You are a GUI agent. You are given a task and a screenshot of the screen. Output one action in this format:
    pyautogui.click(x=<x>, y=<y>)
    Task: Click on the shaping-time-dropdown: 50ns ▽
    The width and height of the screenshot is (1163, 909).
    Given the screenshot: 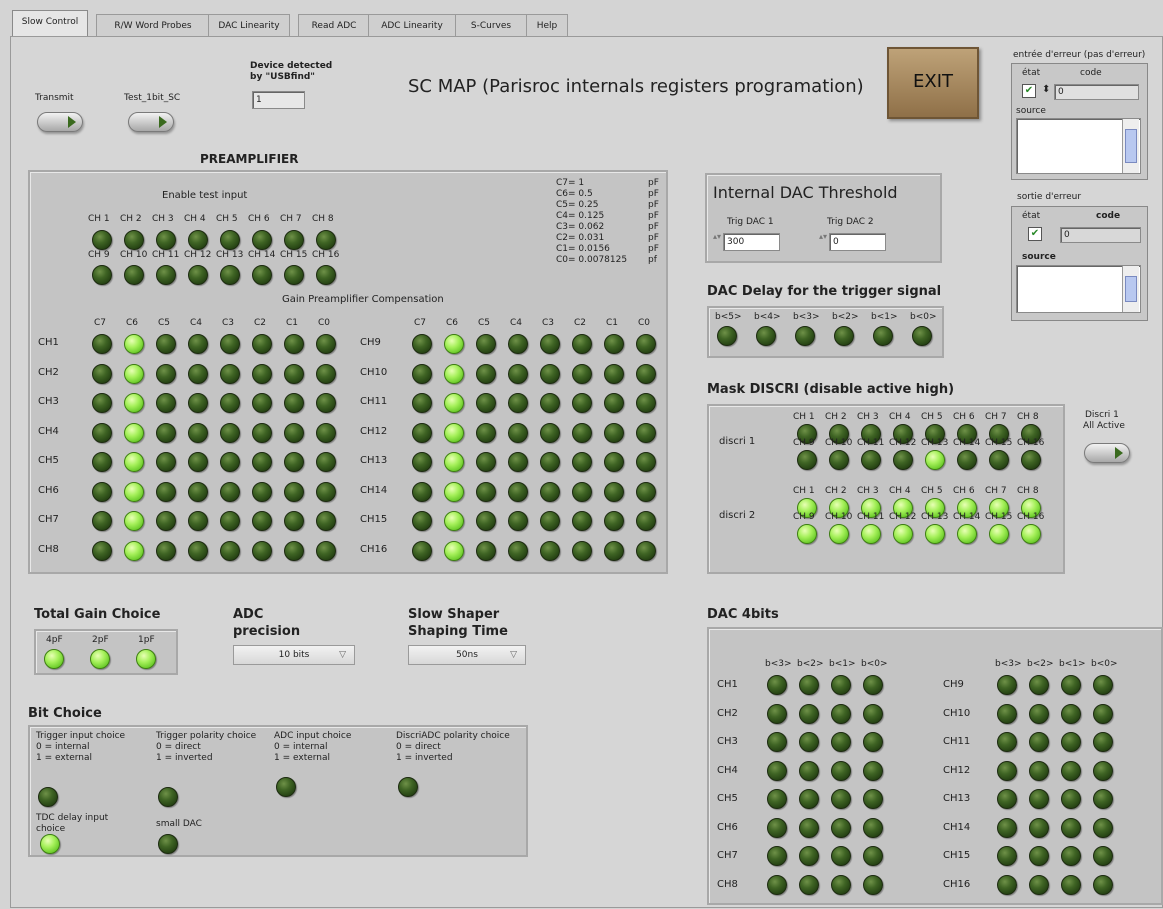 What is the action you would take?
    pyautogui.click(x=467, y=655)
    